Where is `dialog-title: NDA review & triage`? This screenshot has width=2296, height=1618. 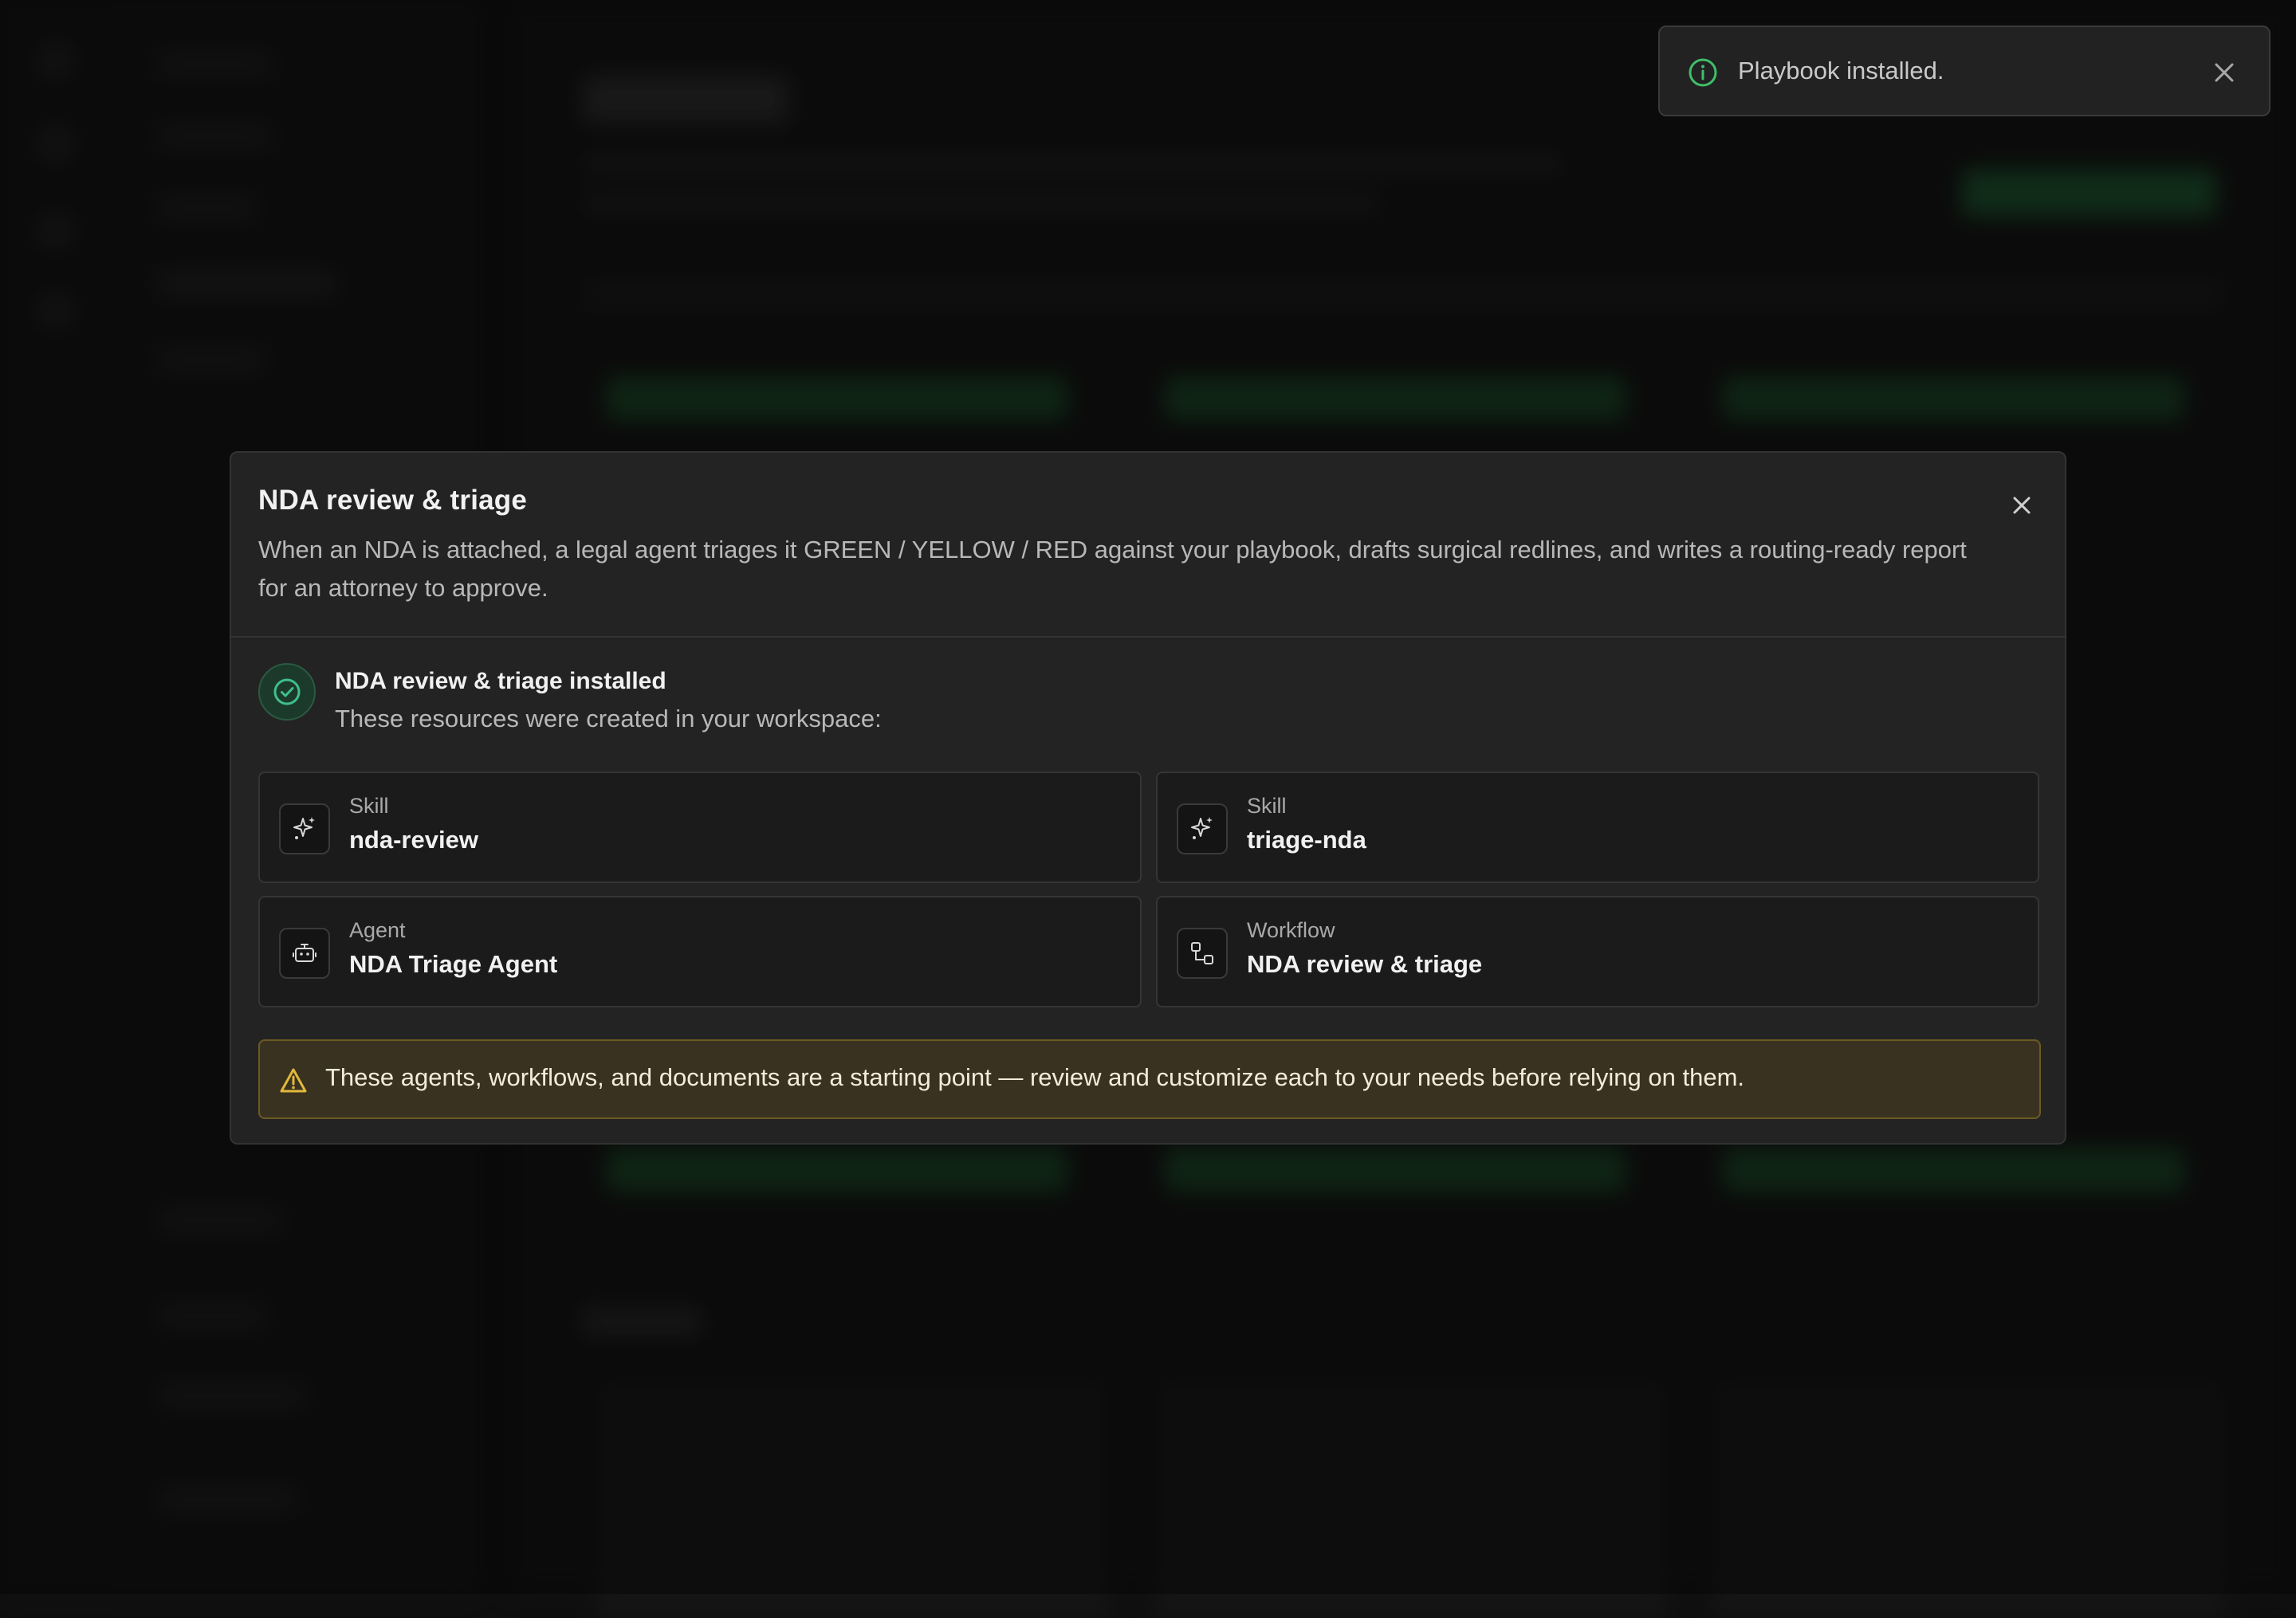
dialog-title: NDA review & triage is located at coordinates (392, 500).